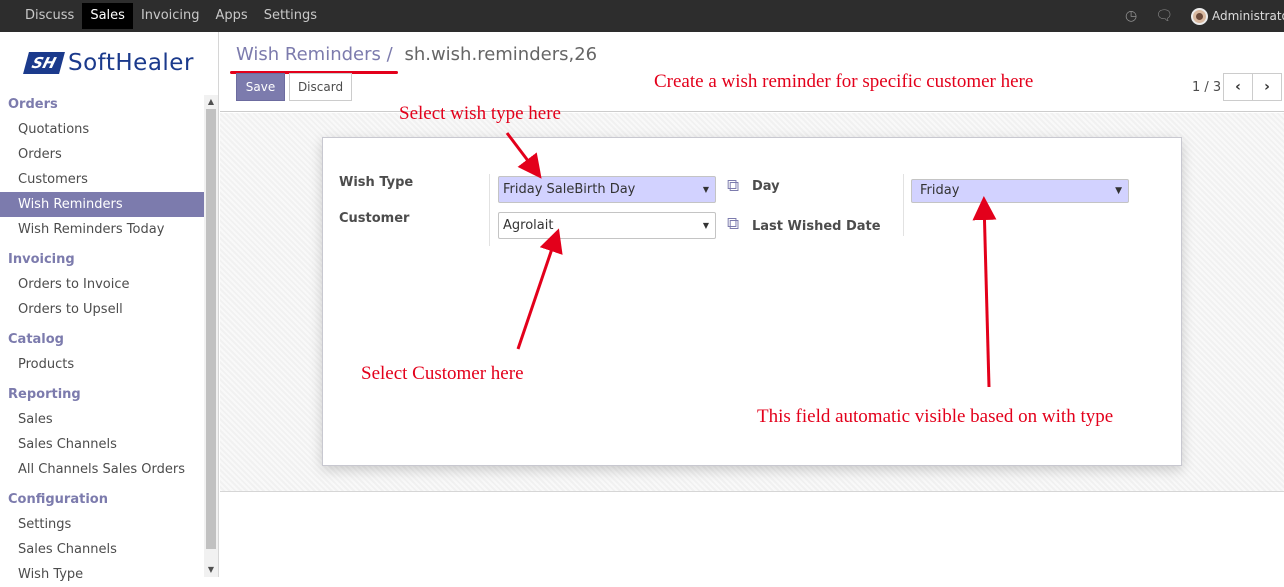  Describe the element at coordinates (766, 186) in the screenshot. I see `day-label: Day` at that location.